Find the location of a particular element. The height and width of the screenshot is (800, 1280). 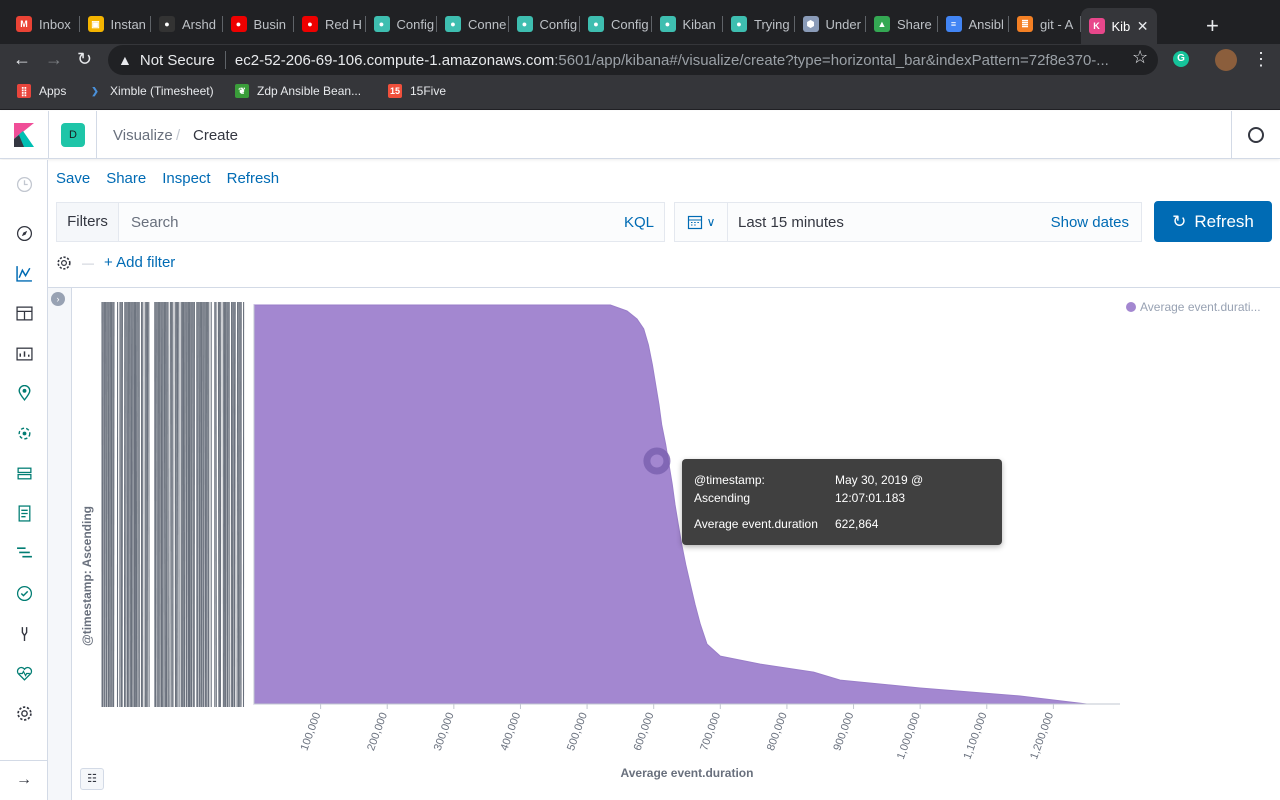

filter-settings-gear-icon is located at coordinates (64, 263).